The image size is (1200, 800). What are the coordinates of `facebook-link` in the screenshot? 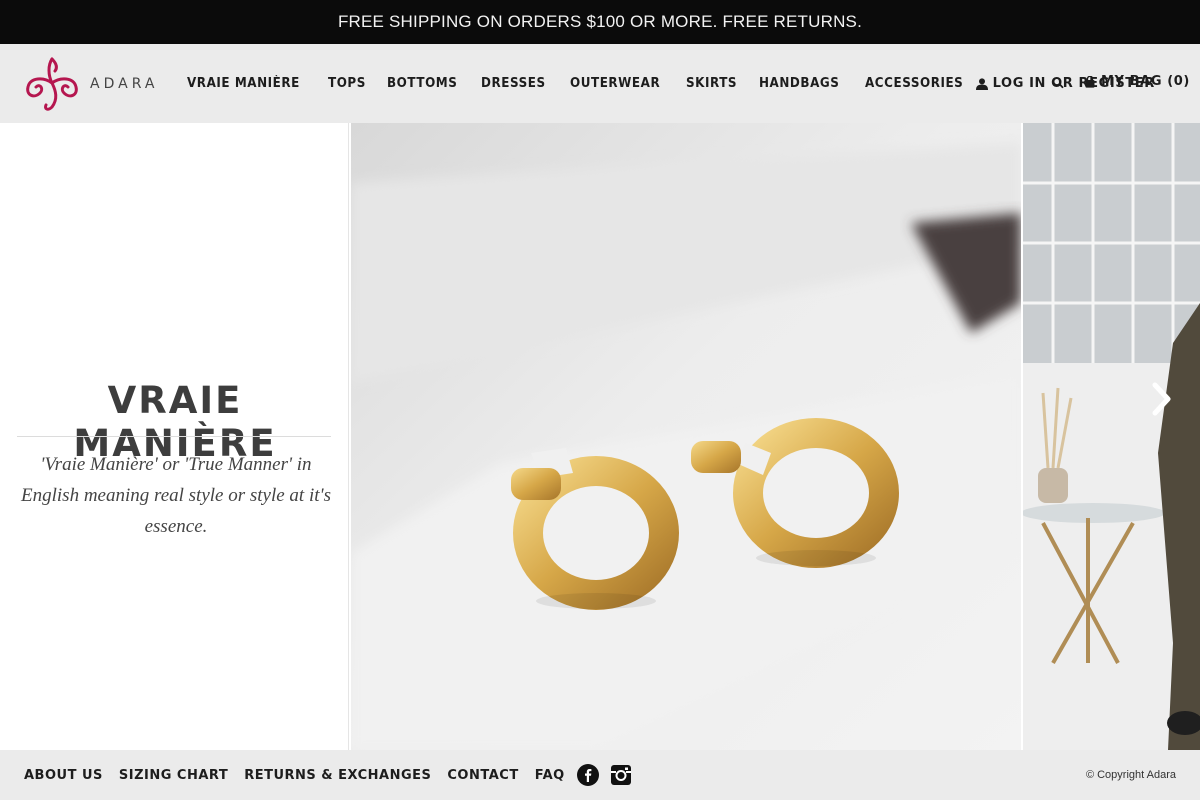 It's located at (587, 775).